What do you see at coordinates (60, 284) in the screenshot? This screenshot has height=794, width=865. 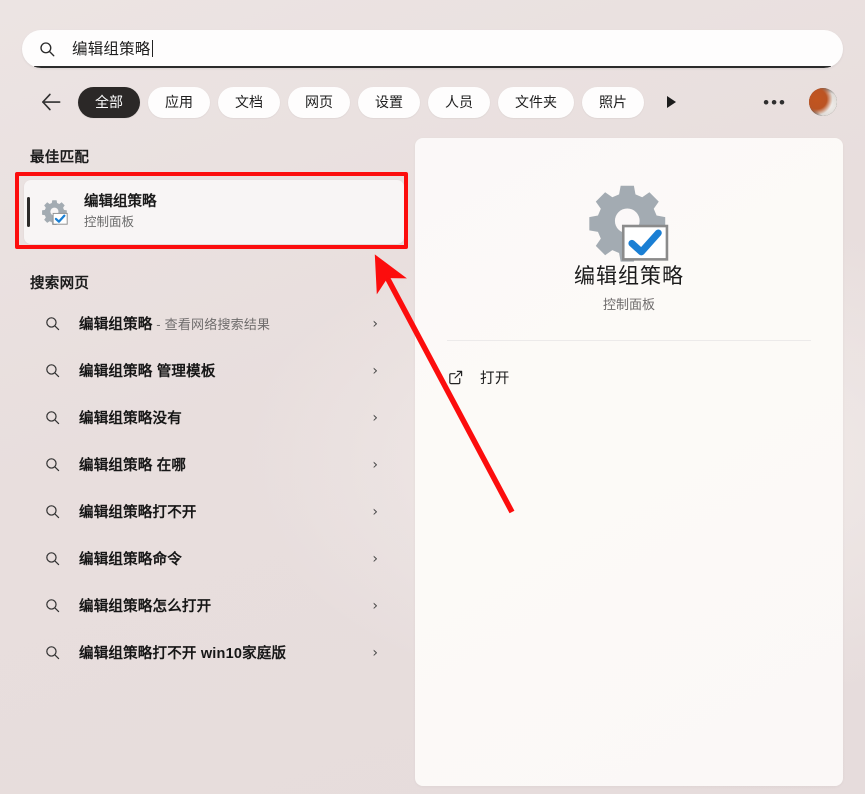 I see `web-search-heading: 搜索网页` at bounding box center [60, 284].